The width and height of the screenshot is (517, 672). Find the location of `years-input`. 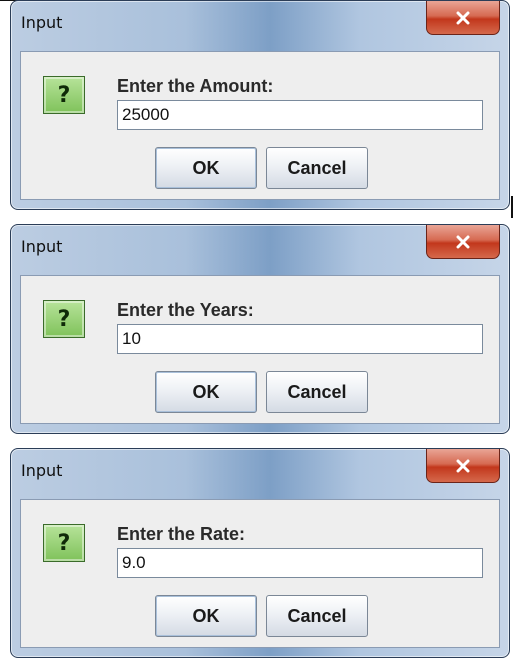

years-input is located at coordinates (300, 339).